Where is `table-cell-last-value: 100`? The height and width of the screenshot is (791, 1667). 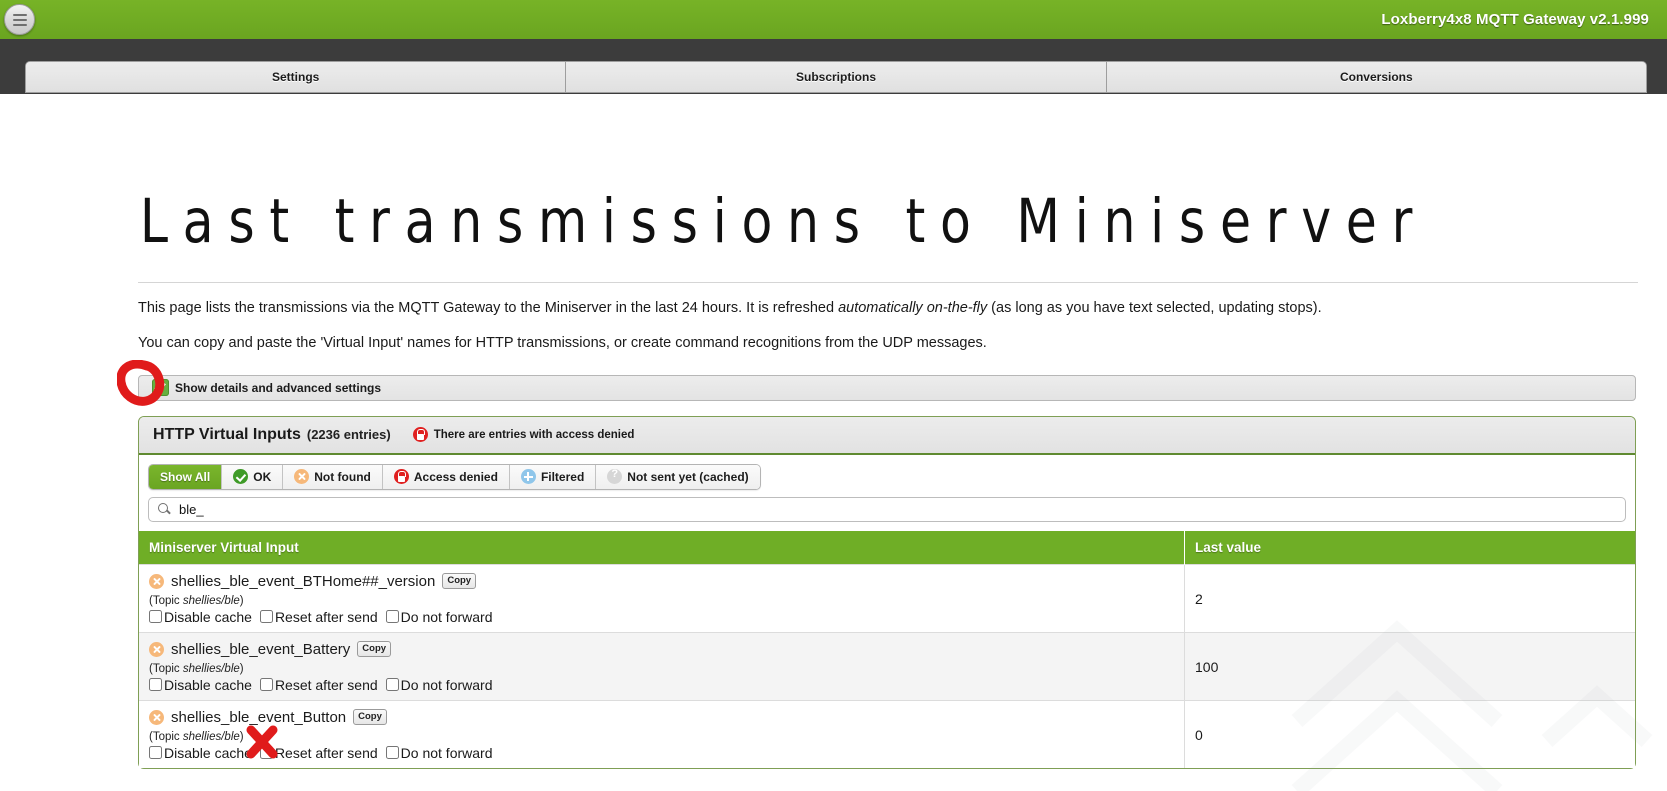 table-cell-last-value: 100 is located at coordinates (1409, 666).